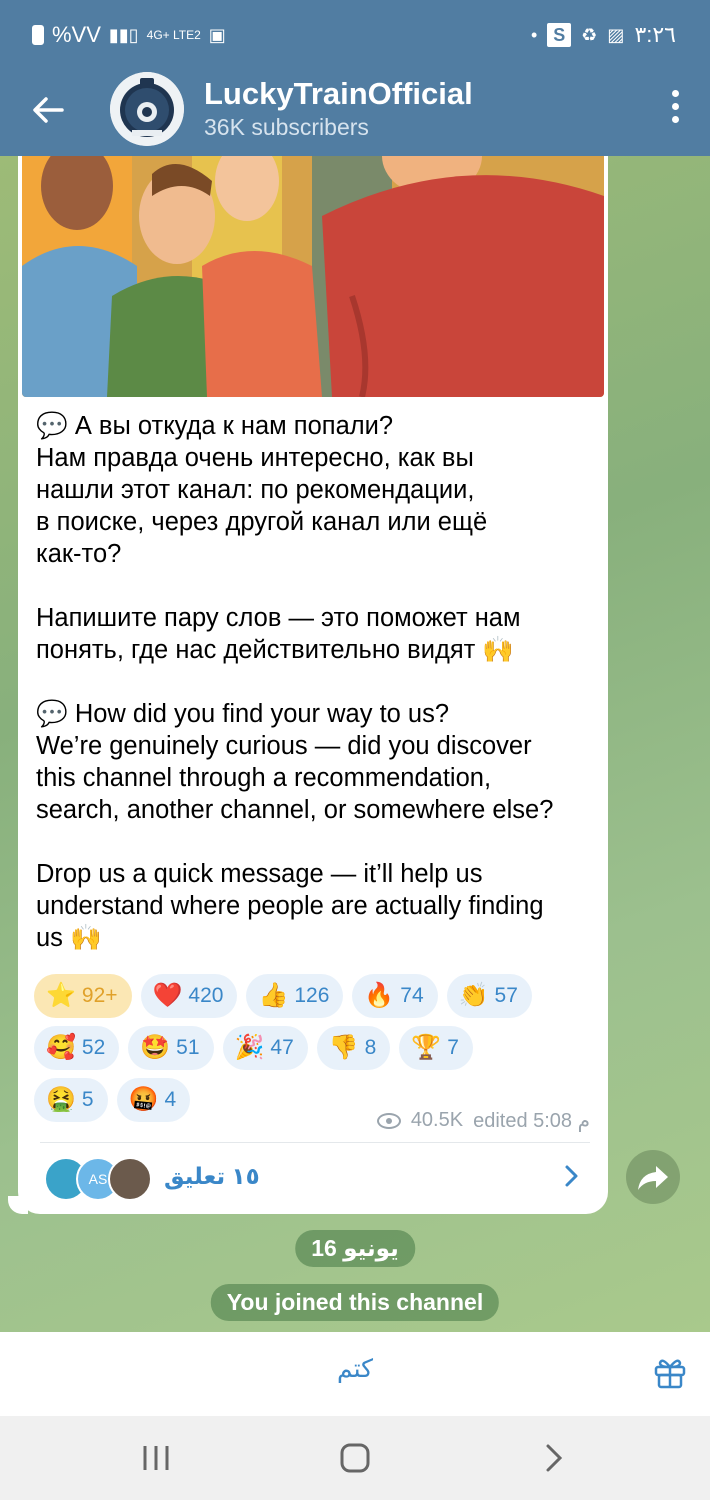 The height and width of the screenshot is (1500, 710). What do you see at coordinates (99, 995) in the screenshot?
I see `reaction-count: 92+` at bounding box center [99, 995].